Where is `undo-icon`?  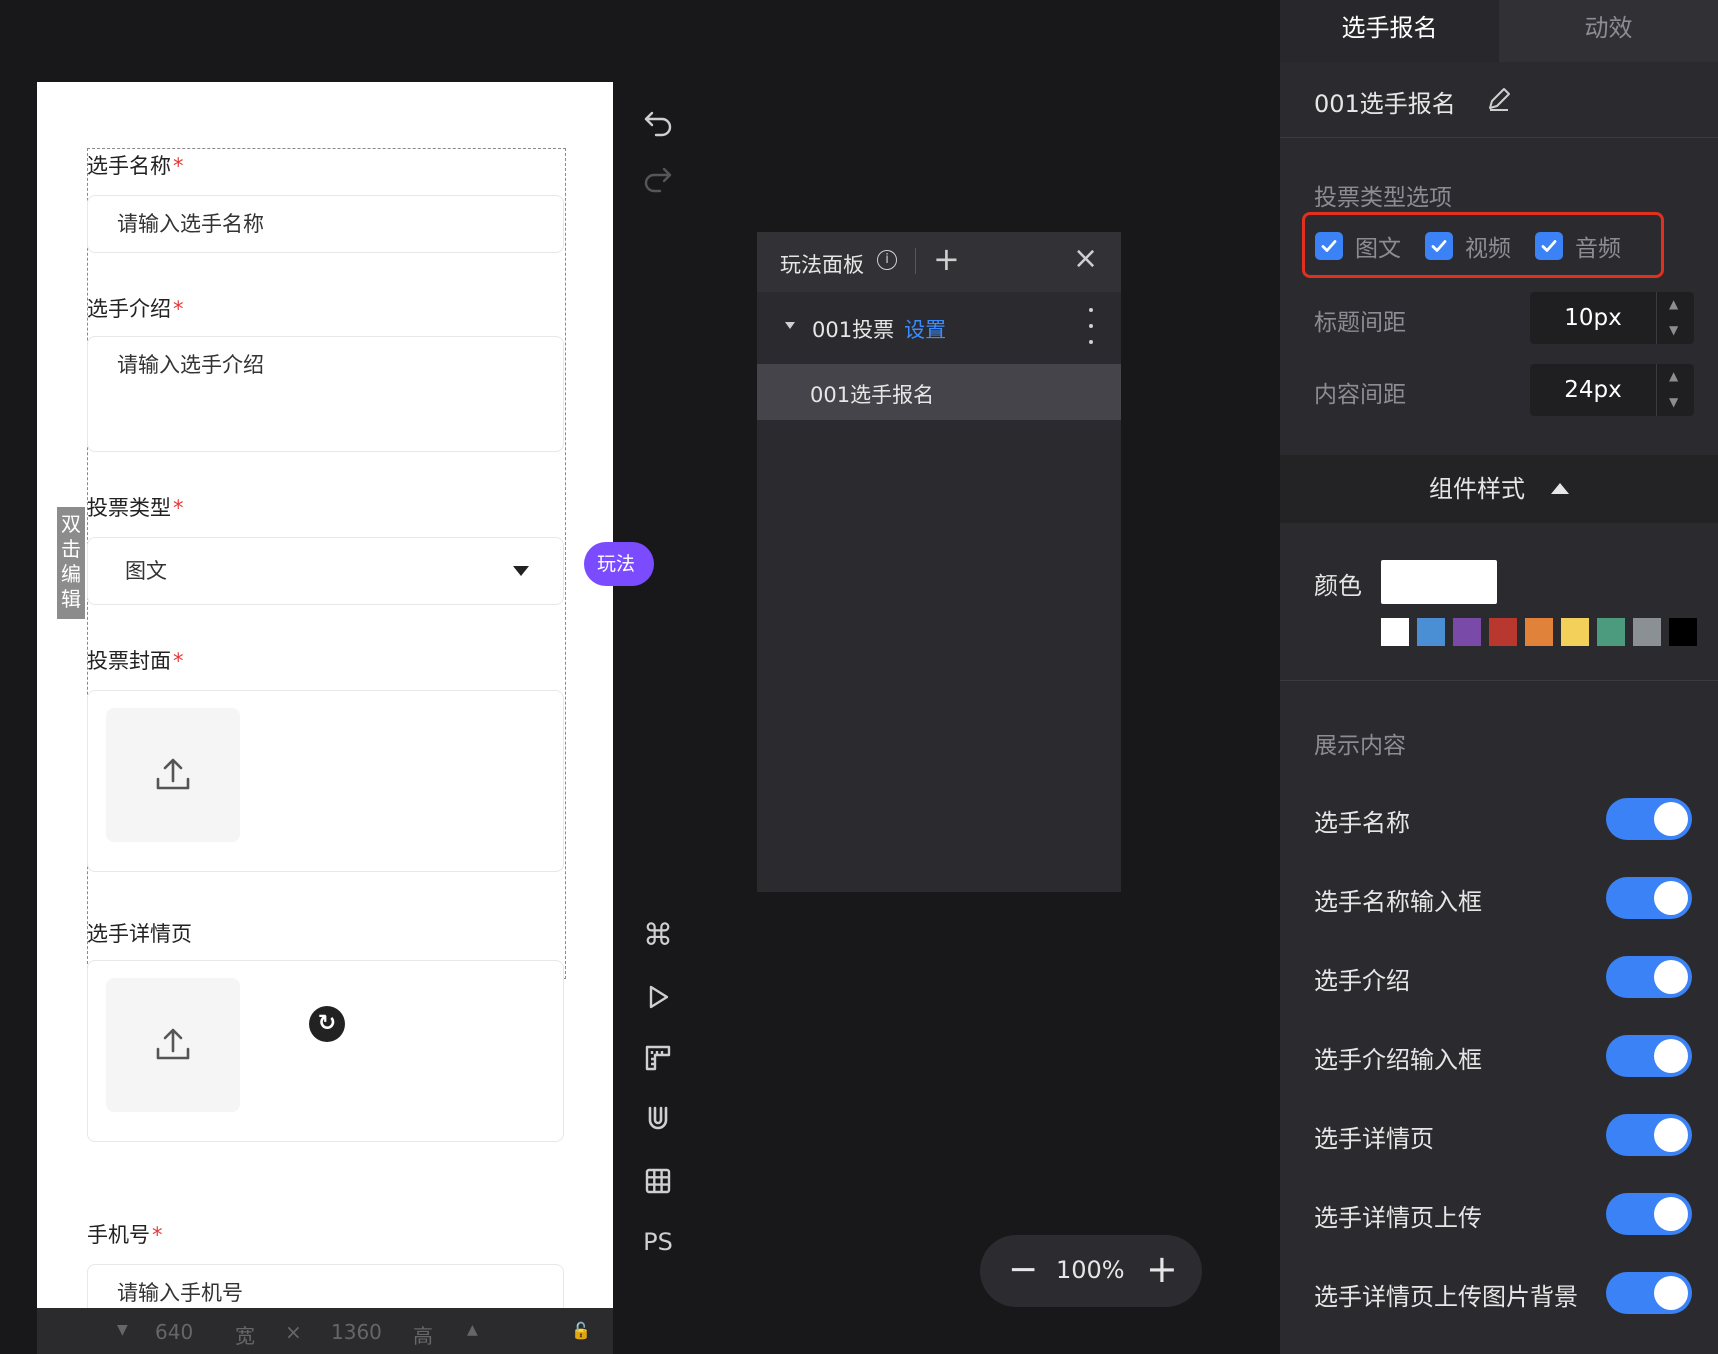
undo-icon is located at coordinates (658, 123).